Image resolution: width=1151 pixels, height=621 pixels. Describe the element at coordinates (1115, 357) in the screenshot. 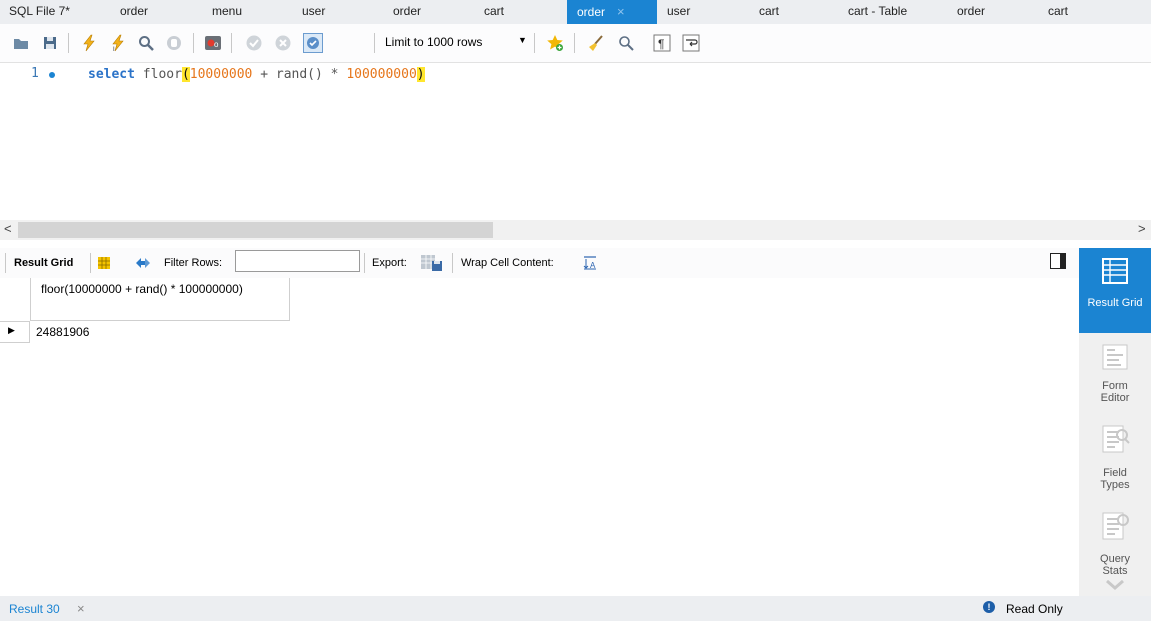

I see `form-editor-icon` at that location.